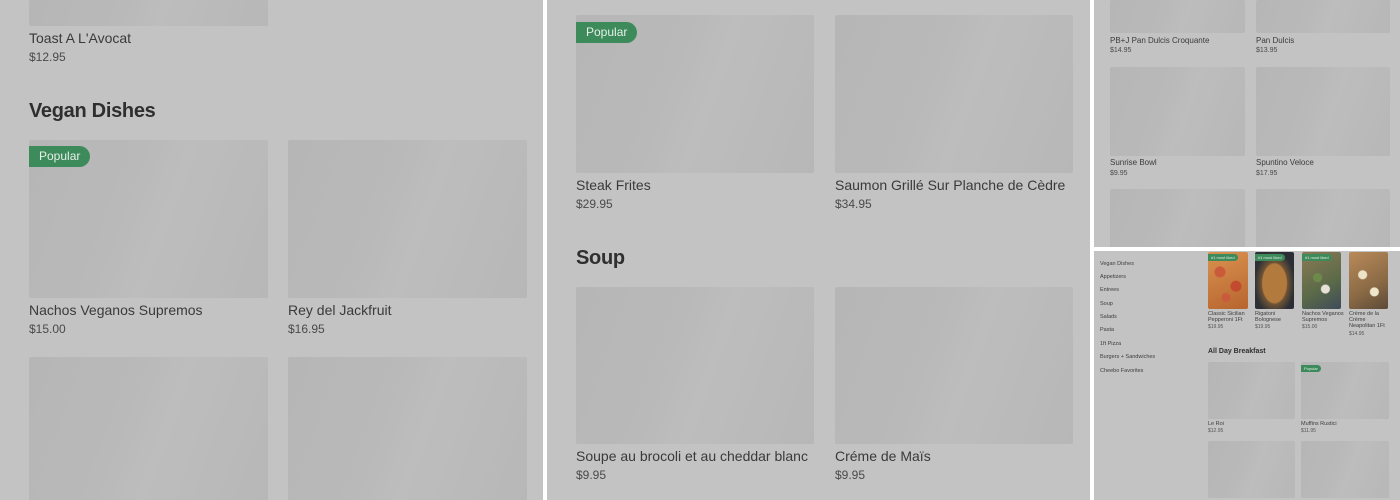 The height and width of the screenshot is (500, 1400). What do you see at coordinates (116, 310) in the screenshot?
I see `item-name: Nachos Veganos Supremos` at bounding box center [116, 310].